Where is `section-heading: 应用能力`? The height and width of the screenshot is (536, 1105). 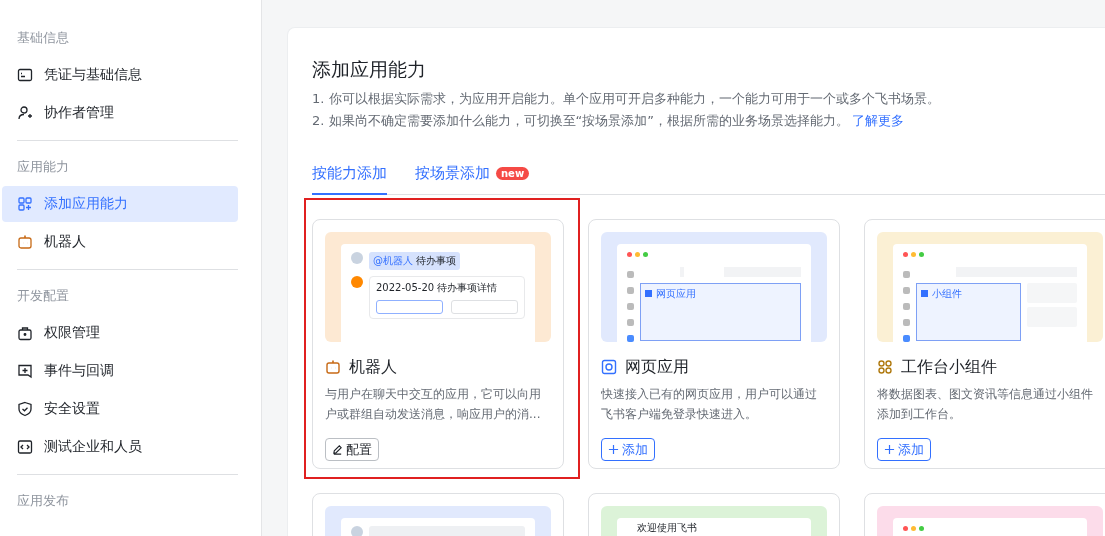 section-heading: 应用能力 is located at coordinates (43, 167).